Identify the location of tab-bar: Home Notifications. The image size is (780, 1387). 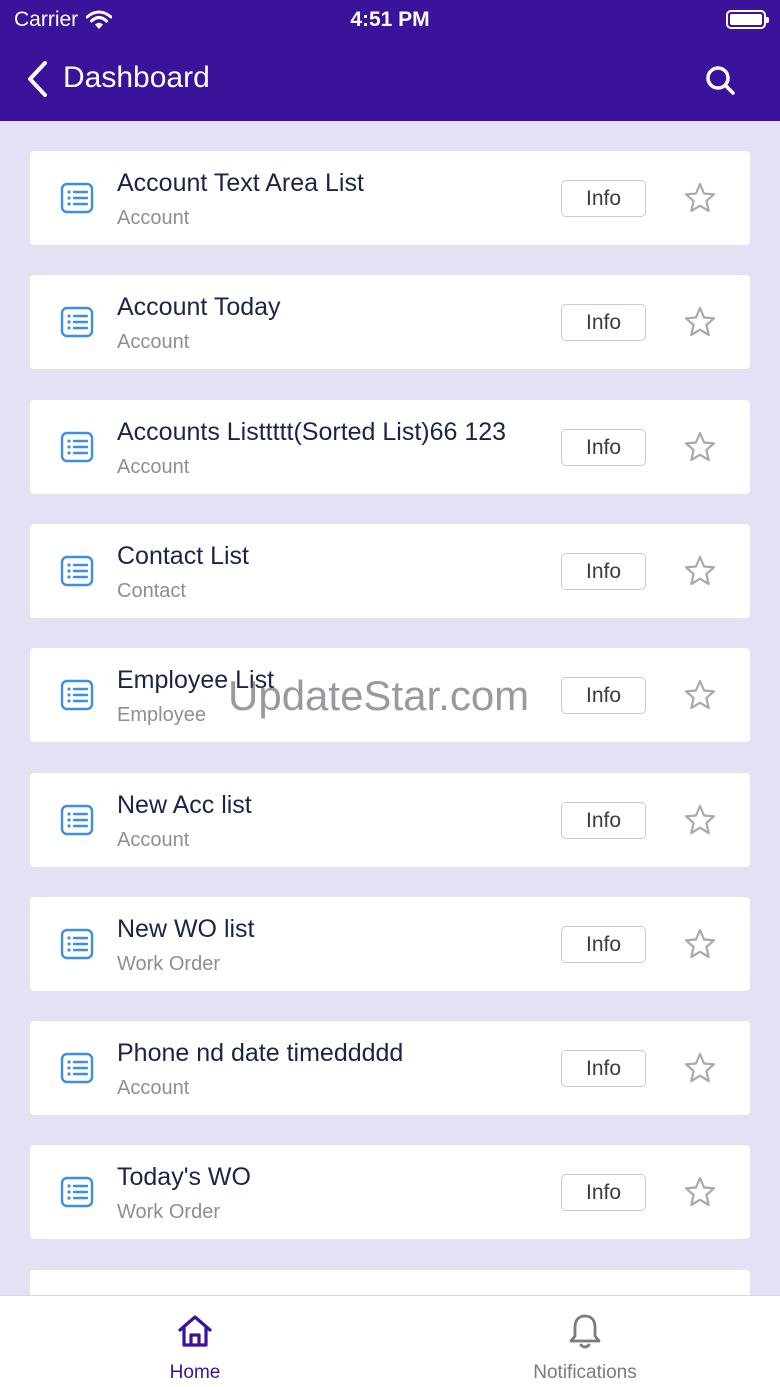
(390, 1341).